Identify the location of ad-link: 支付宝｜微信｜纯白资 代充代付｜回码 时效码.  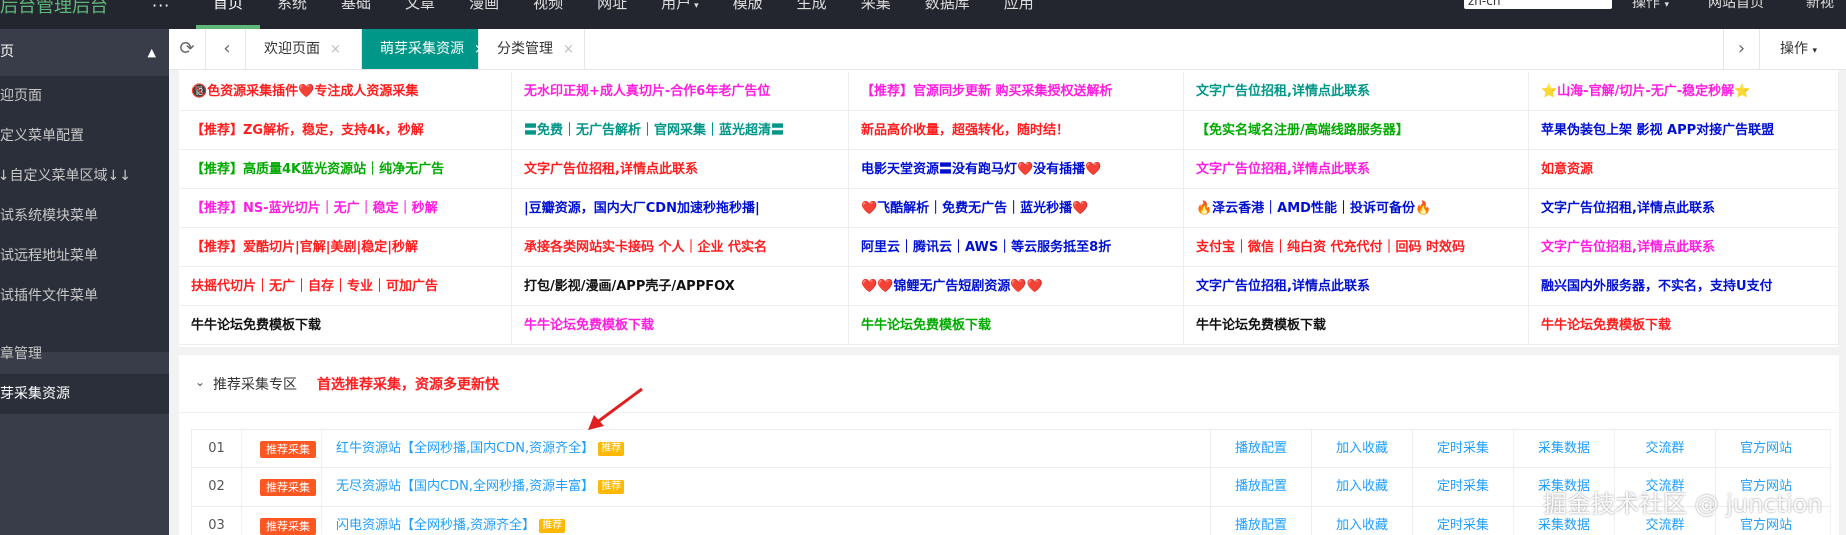
(1356, 247).